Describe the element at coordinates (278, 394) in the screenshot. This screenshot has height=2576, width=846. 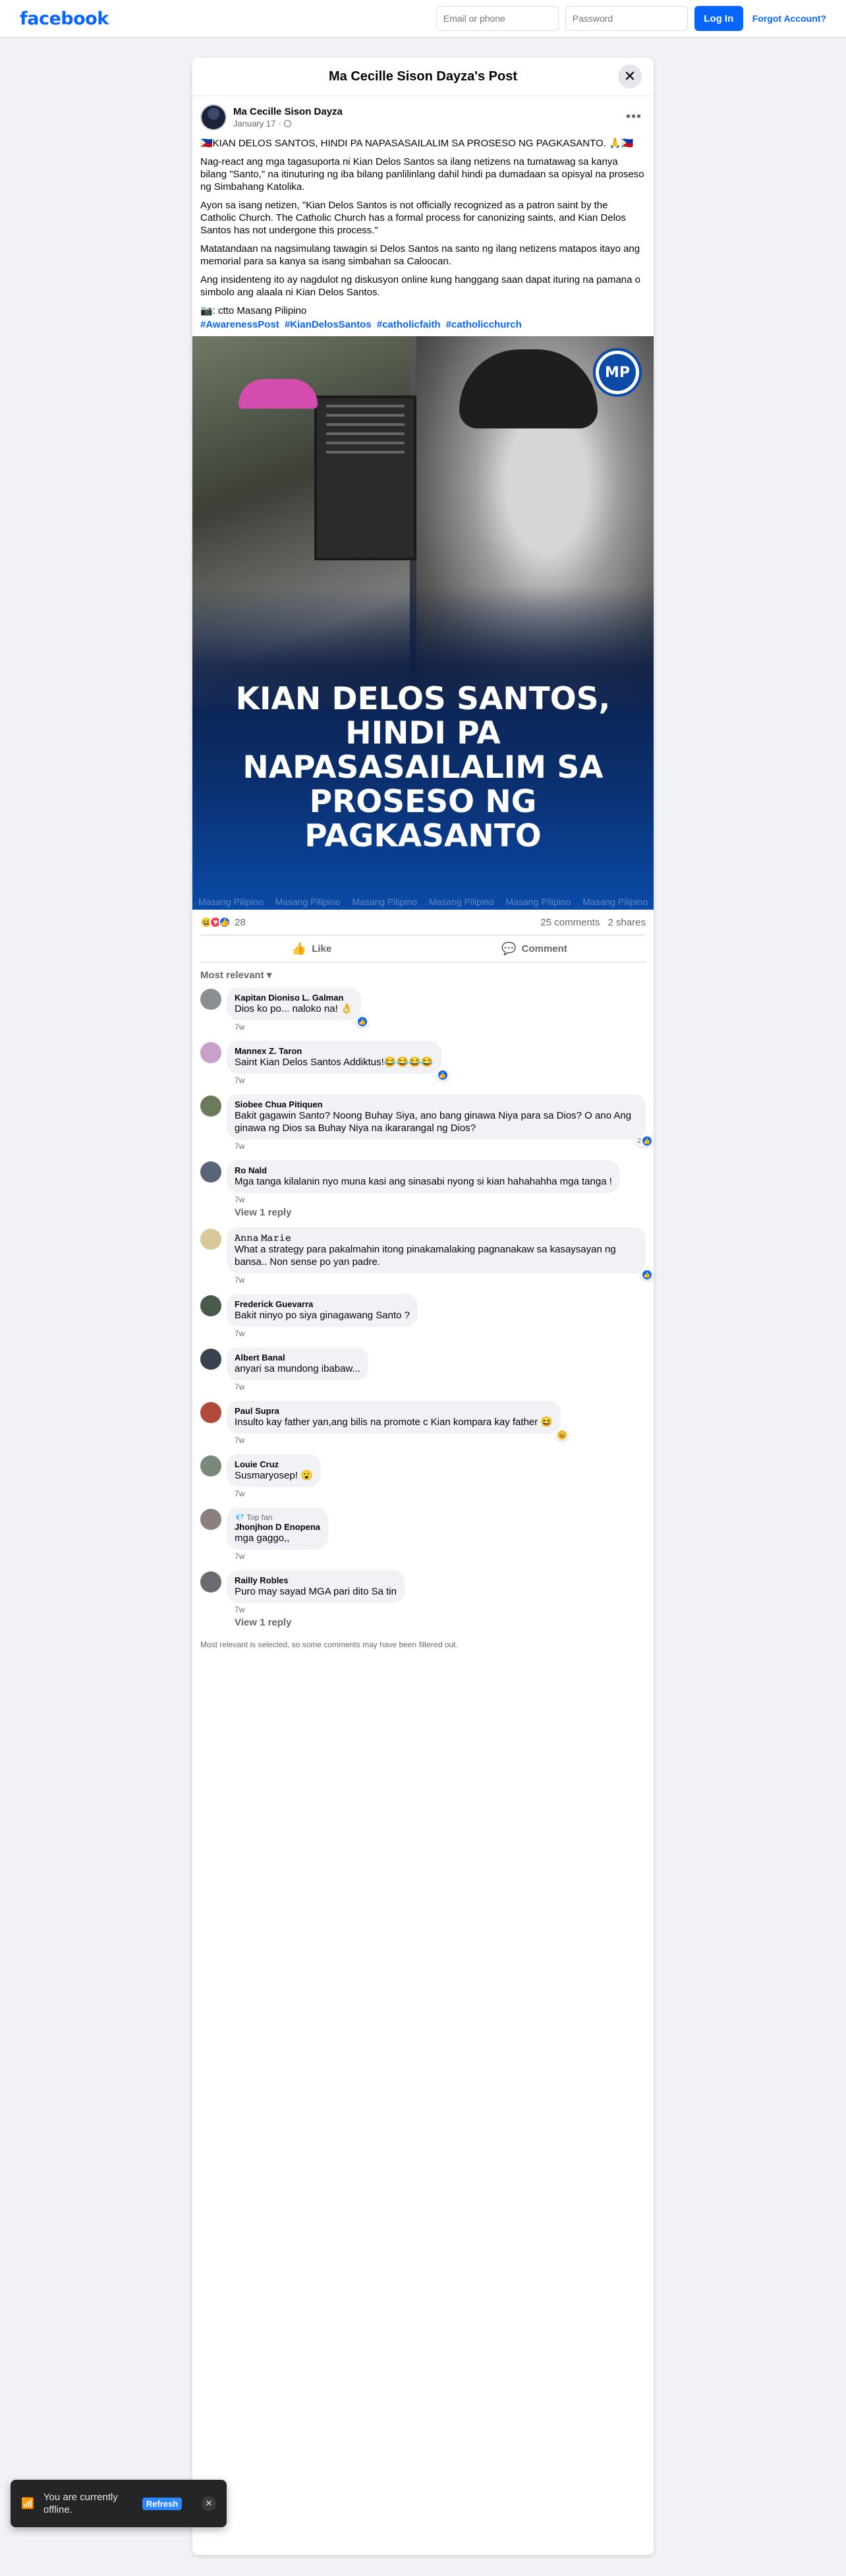
I see `bishop-cap` at that location.